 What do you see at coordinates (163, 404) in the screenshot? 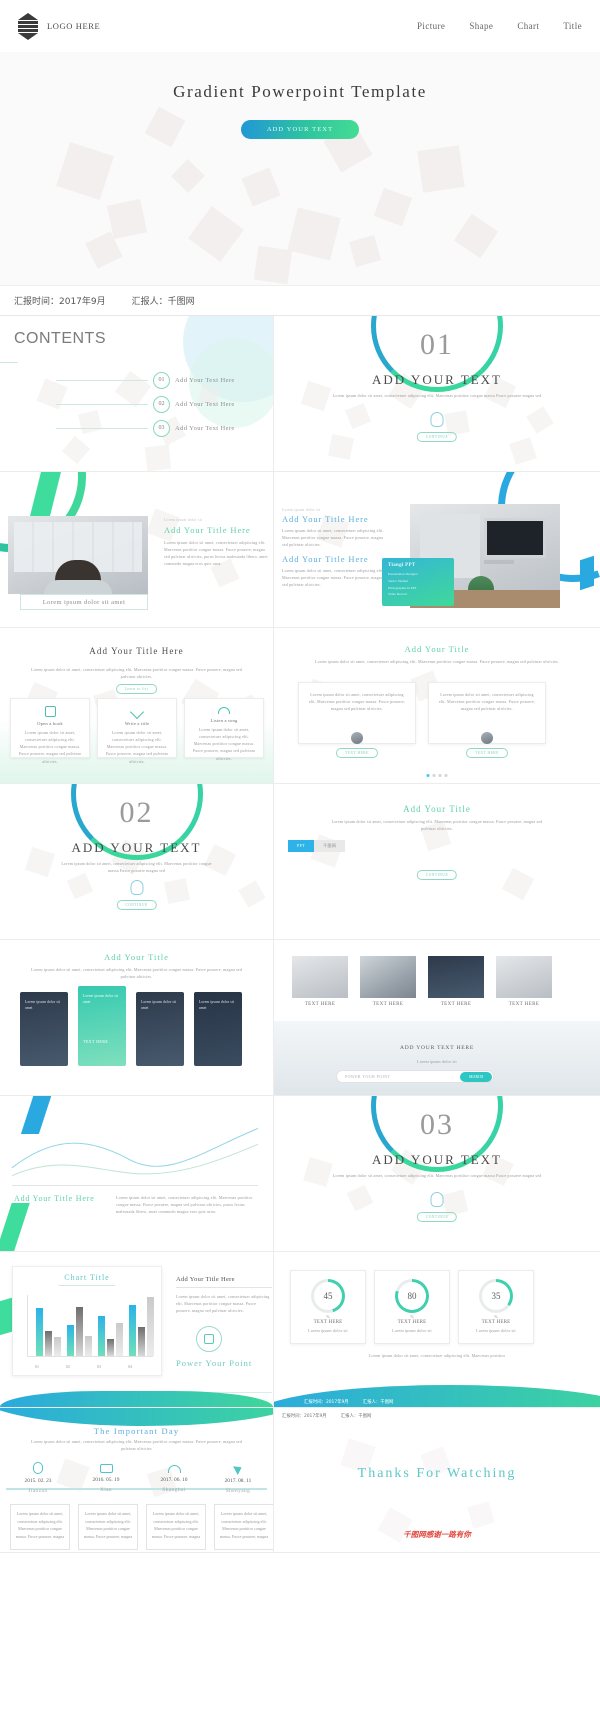
I see `contents-row-2: 02 Add Your Text Here` at bounding box center [163, 404].